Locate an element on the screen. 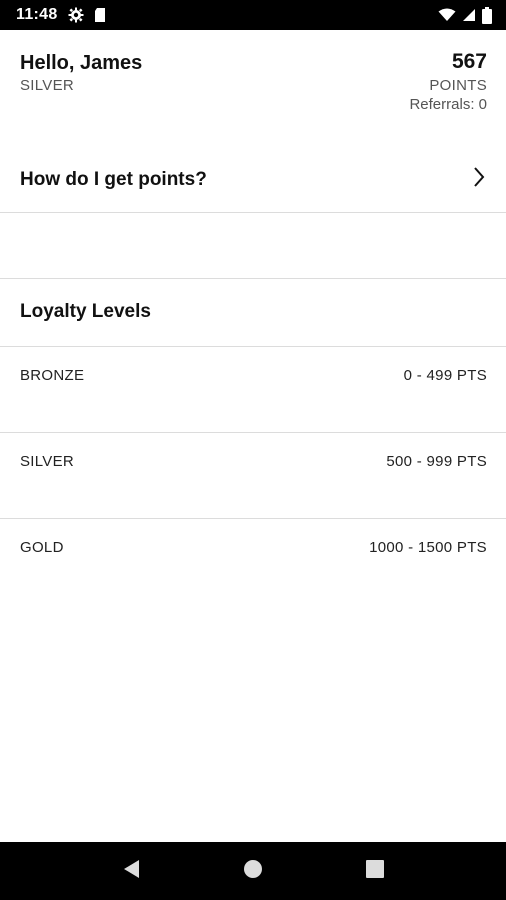 This screenshot has width=506, height=900. level-range: 0 - 499 PTS is located at coordinates (445, 375).